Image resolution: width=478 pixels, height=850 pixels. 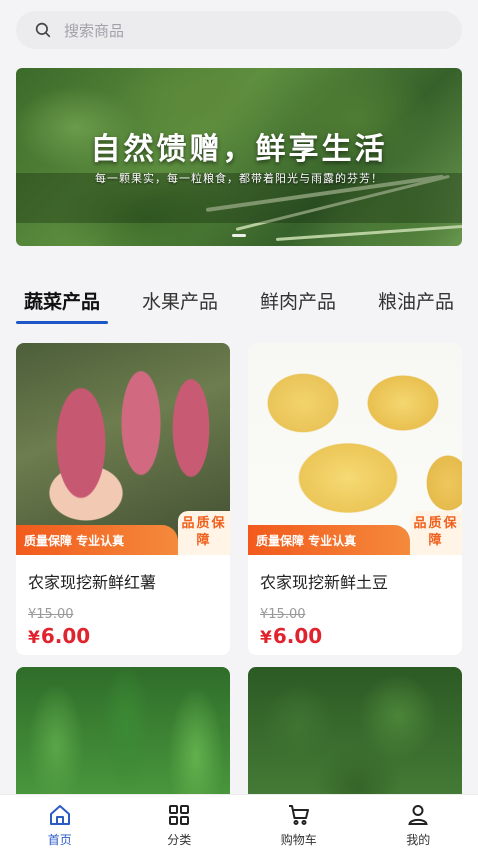 I want to click on nav-profile: 我的, so click(x=418, y=822).